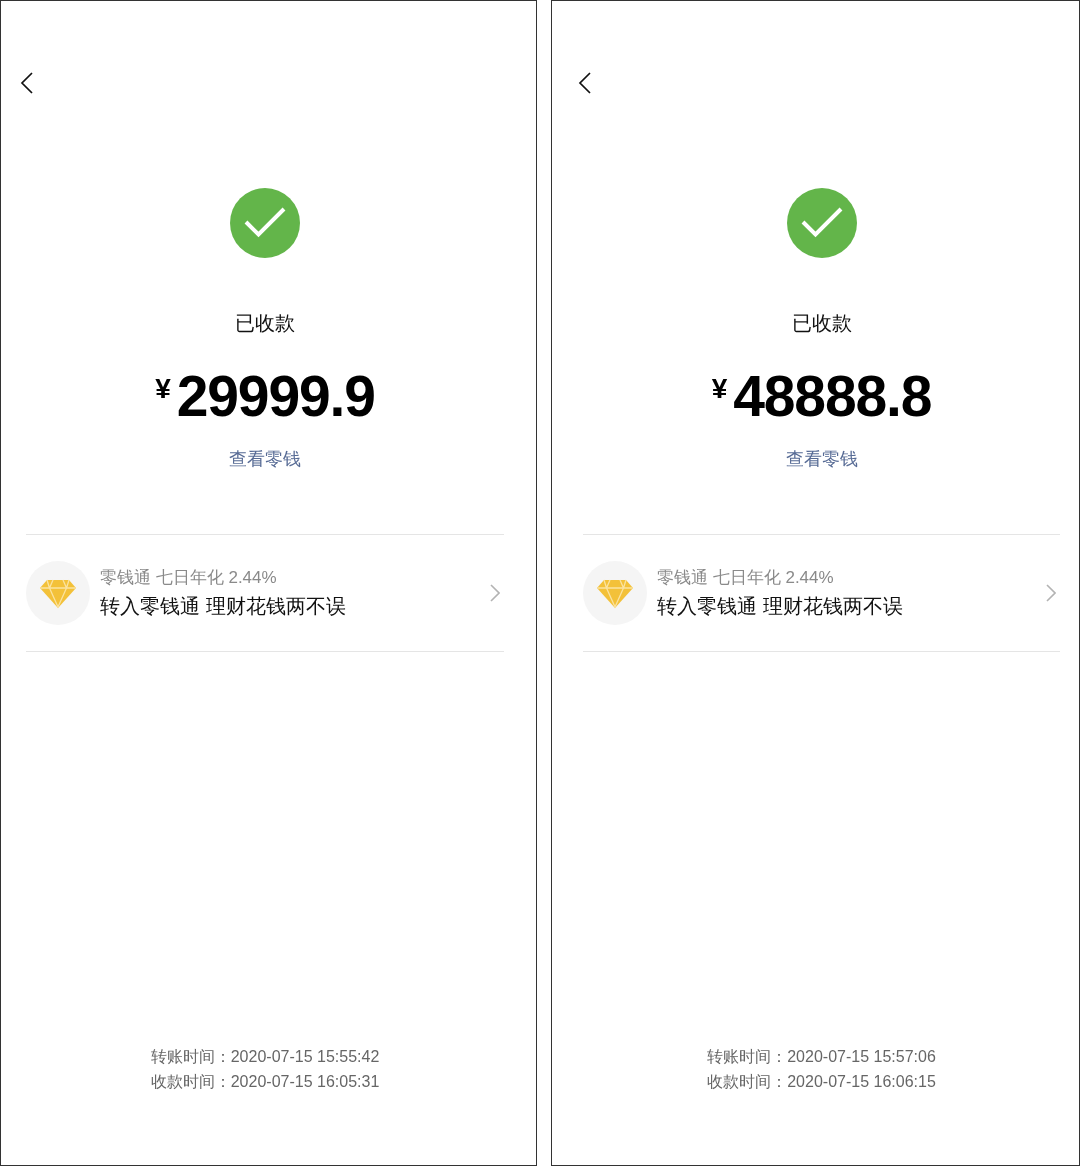 The width and height of the screenshot is (1080, 1166). What do you see at coordinates (832, 396) in the screenshot?
I see `amount-value: 48888.8` at bounding box center [832, 396].